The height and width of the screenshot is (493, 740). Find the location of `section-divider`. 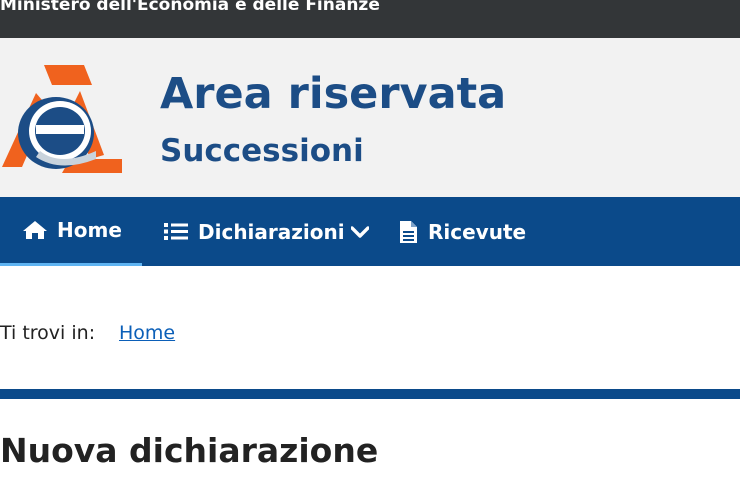

section-divider is located at coordinates (370, 394).